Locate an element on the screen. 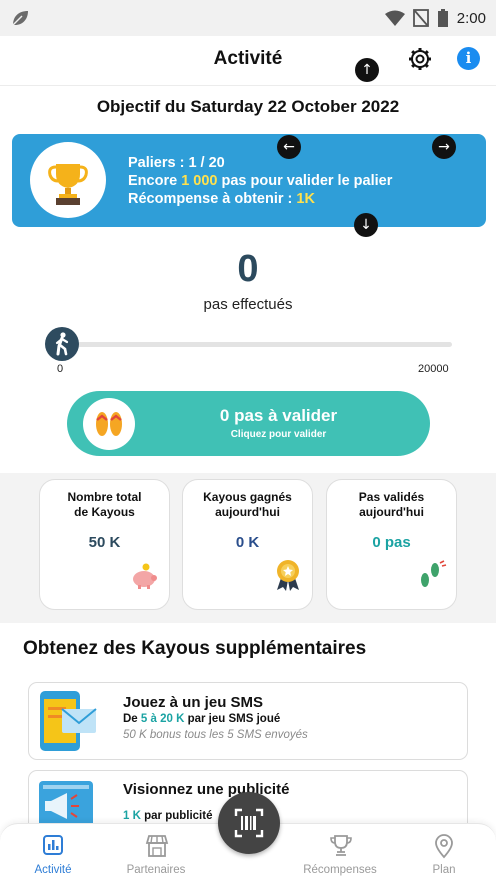 Image resolution: width=496 pixels, height=885 pixels. tier-remaining: Encore 1 000 pas pour valider le palier is located at coordinates (260, 181).